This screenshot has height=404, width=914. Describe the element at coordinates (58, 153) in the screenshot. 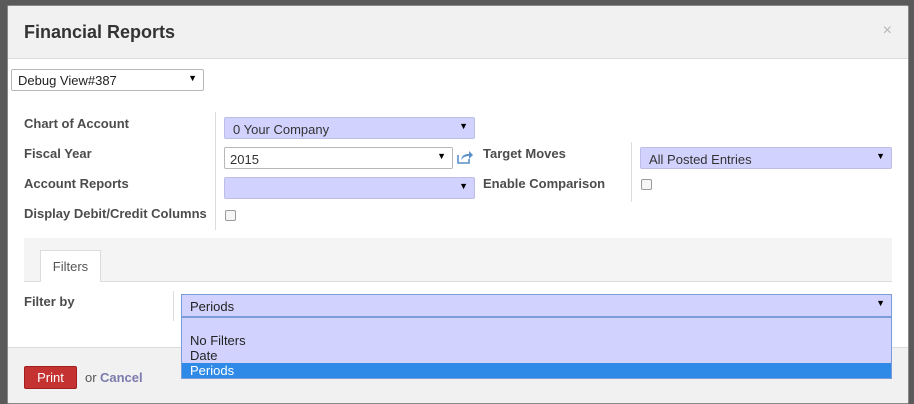

I see `fiscal-year-label: Fiscal Year` at that location.